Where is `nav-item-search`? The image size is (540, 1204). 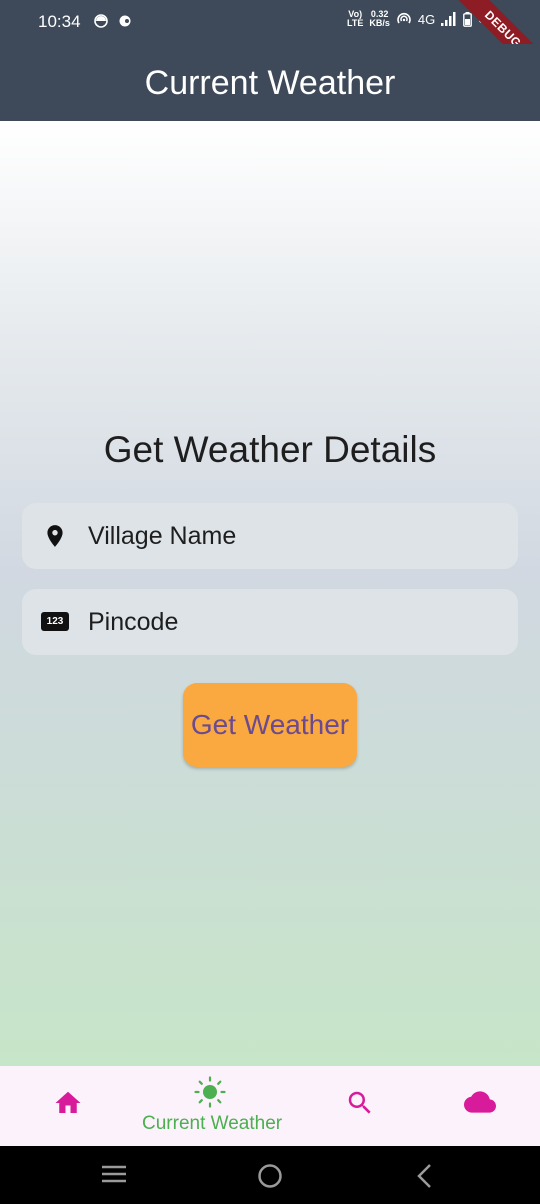 nav-item-search is located at coordinates (359, 1106).